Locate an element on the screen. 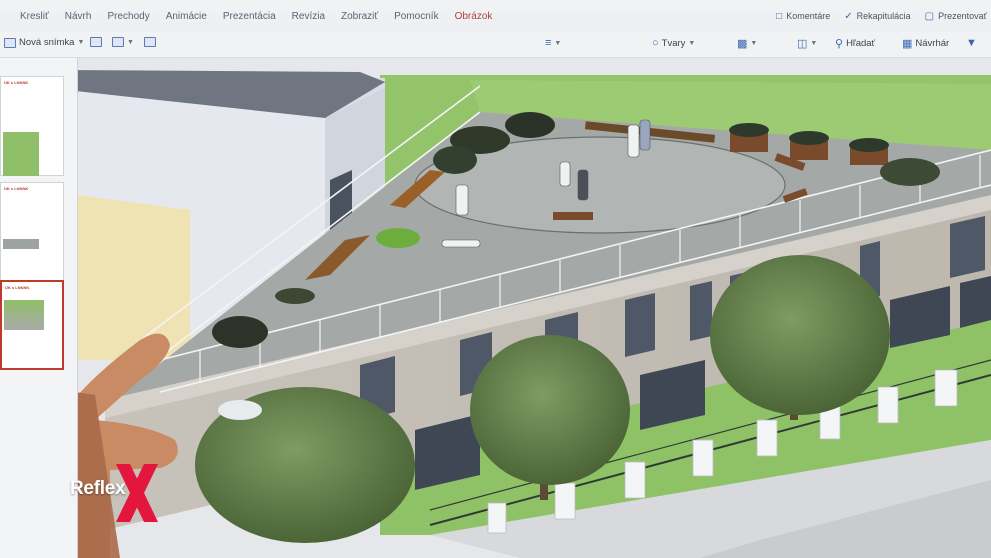  tab-slideshow: Prezentácia is located at coordinates (249, 16).